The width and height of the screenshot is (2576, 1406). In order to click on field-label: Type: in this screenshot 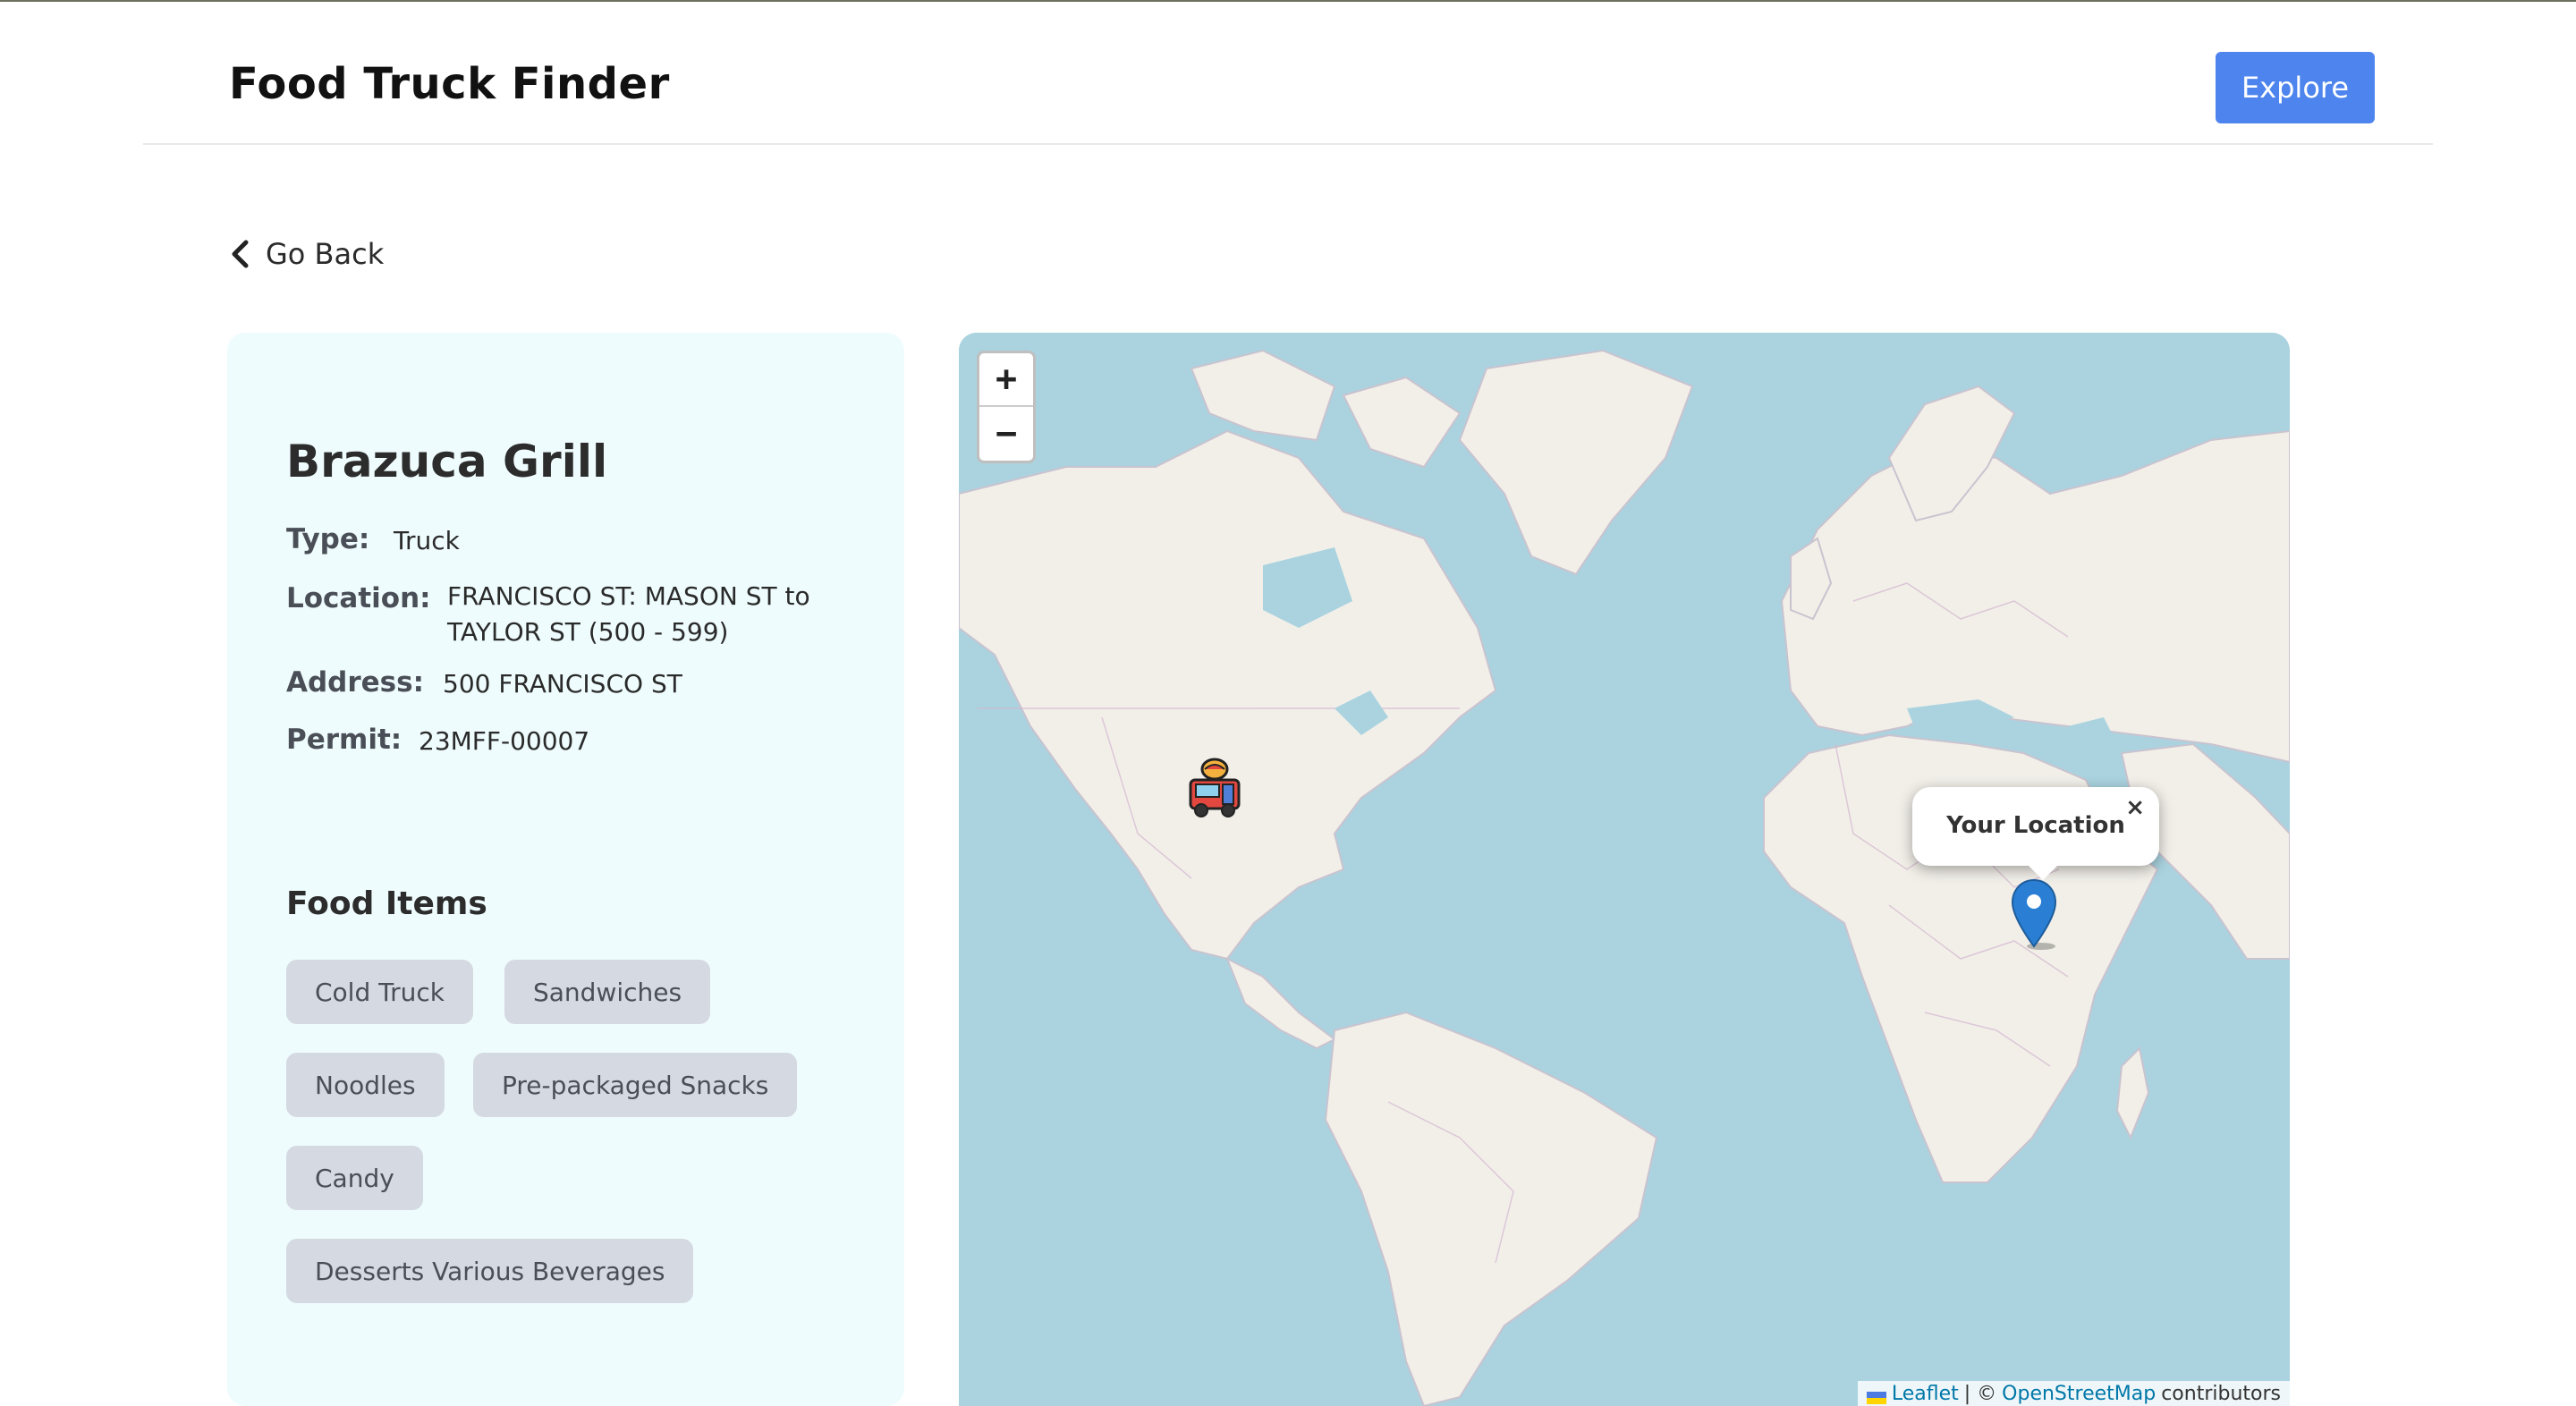, I will do `click(328, 539)`.